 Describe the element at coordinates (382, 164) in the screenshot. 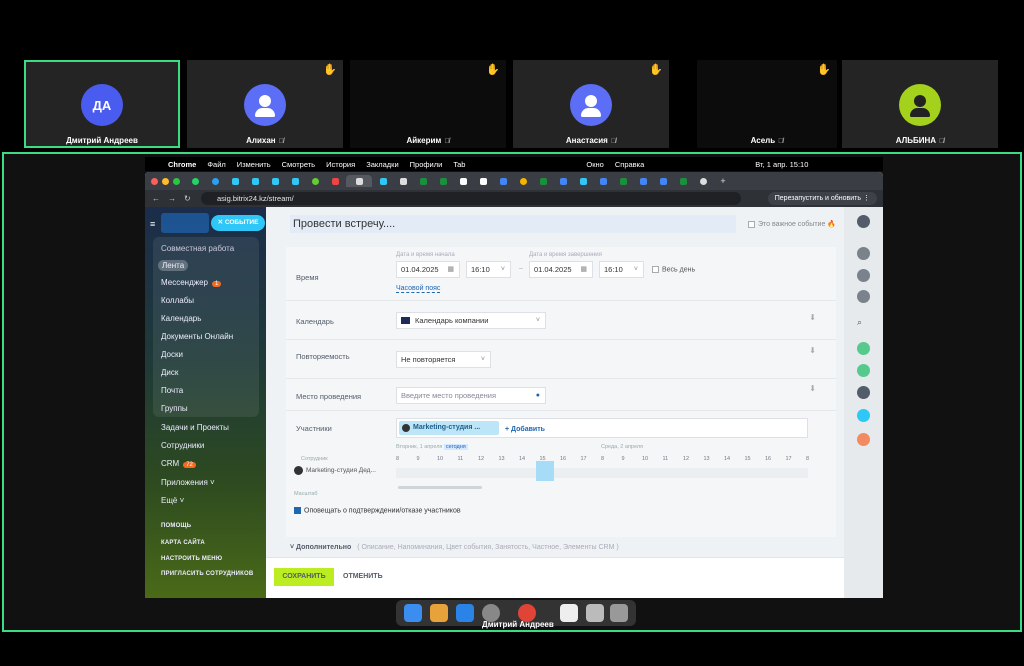

I see `menu-item: Закладки` at that location.